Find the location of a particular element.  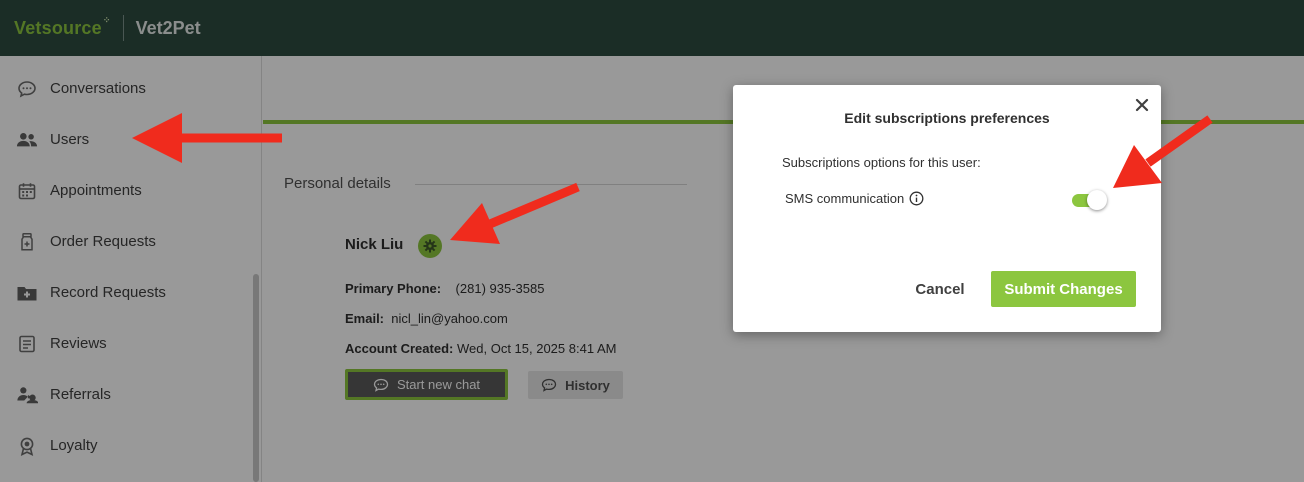

sms-communication-toggle is located at coordinates (1089, 200).